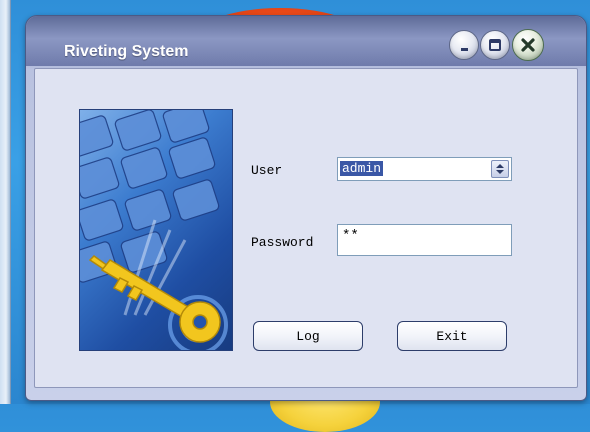 The height and width of the screenshot is (432, 590). What do you see at coordinates (350, 236) in the screenshot?
I see `password-value: **` at bounding box center [350, 236].